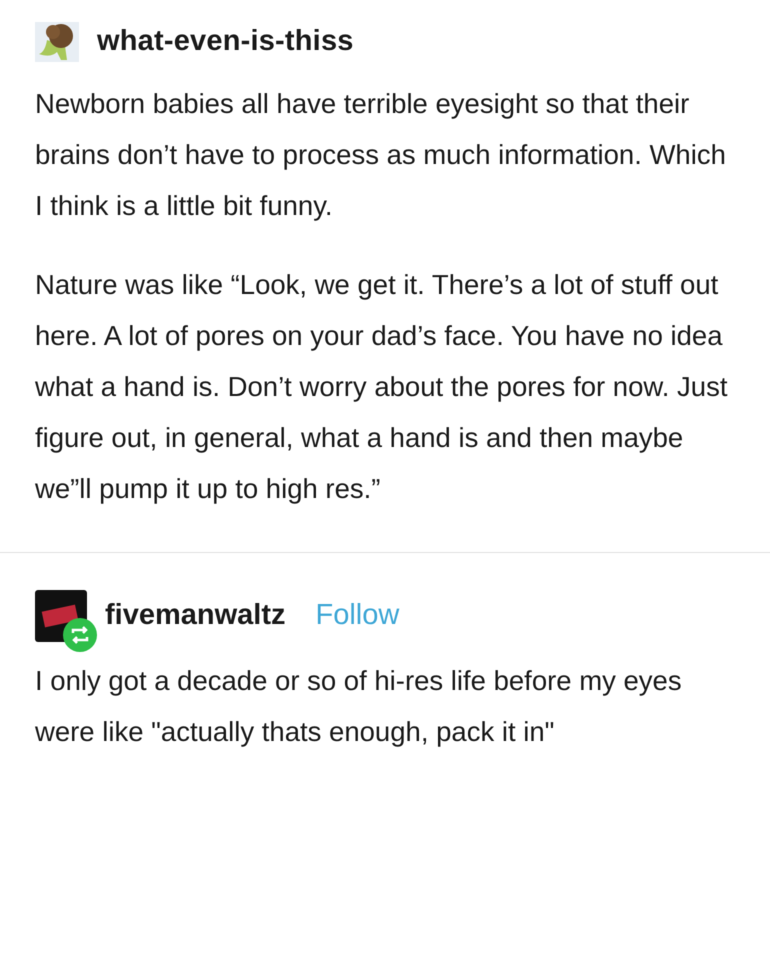 Image resolution: width=770 pixels, height=960 pixels. Describe the element at coordinates (195, 616) in the screenshot. I see `username: fivemanwaltz` at that location.